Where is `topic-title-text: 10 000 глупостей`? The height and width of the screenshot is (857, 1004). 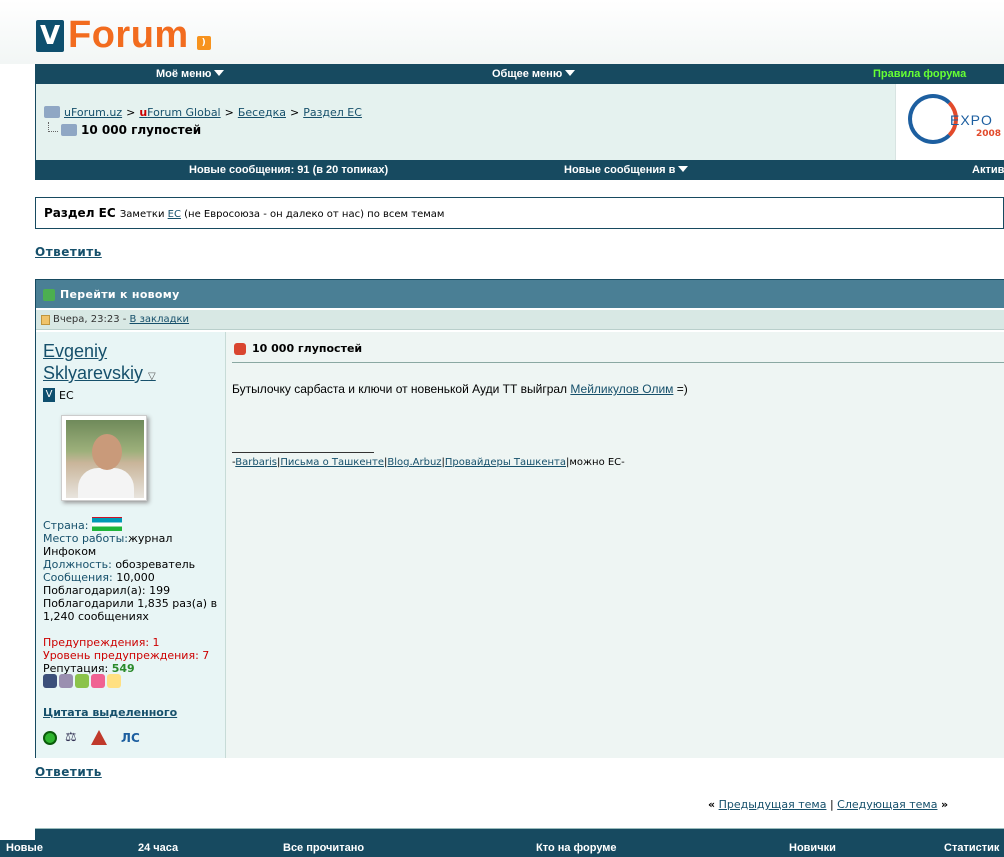
topic-title-text: 10 000 глупостей is located at coordinates (141, 130).